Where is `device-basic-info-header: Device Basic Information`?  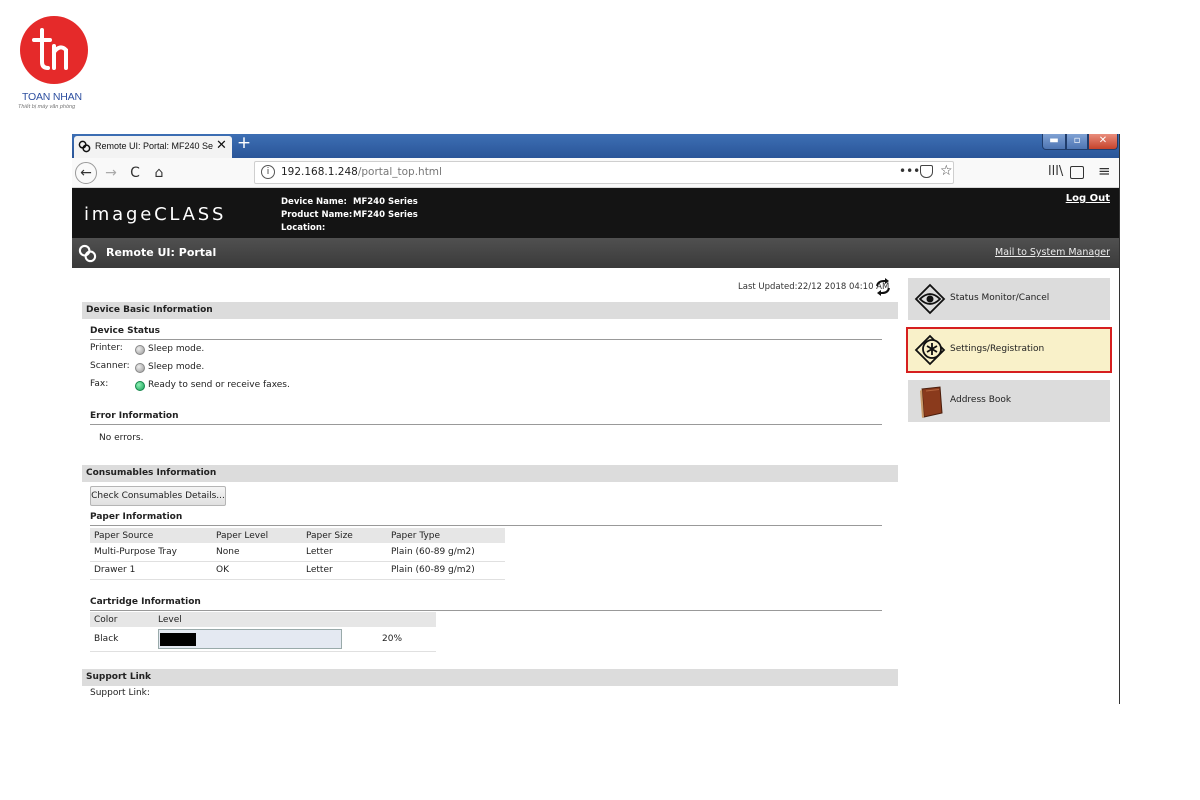 device-basic-info-header: Device Basic Information is located at coordinates (490, 310).